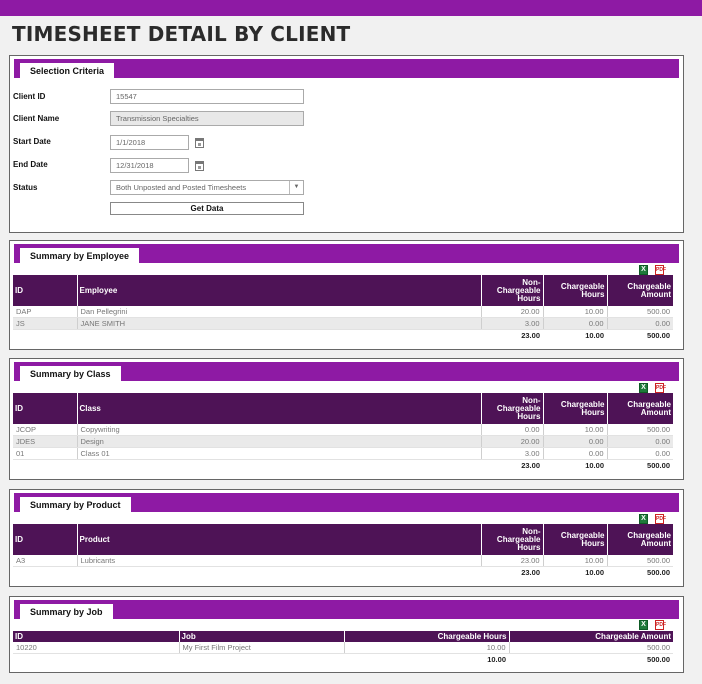 This screenshot has width=702, height=684. Describe the element at coordinates (351, 8) in the screenshot. I see `top-accent-bar` at that location.